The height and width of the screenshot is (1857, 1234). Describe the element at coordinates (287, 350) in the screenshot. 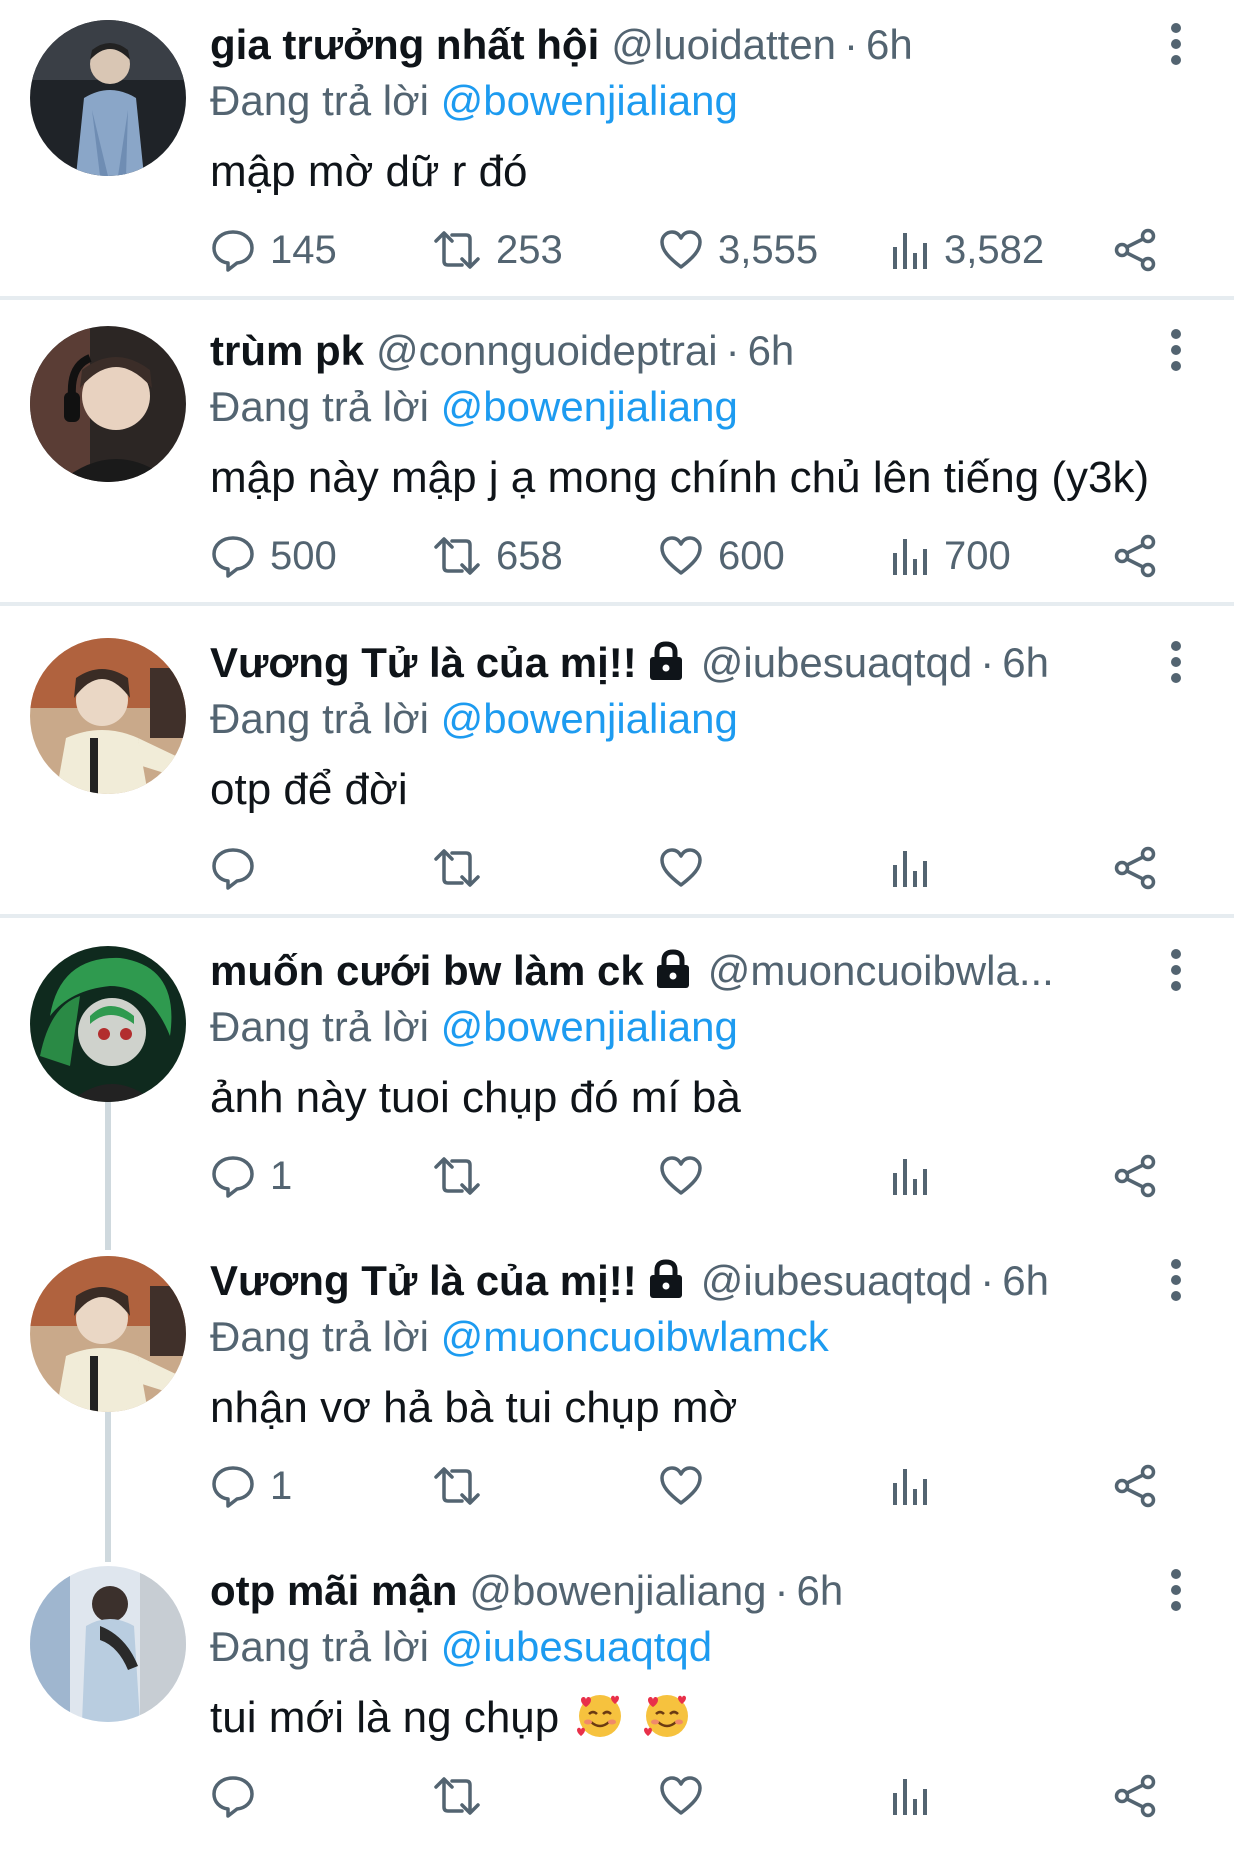

I see `display-name: trùm pk` at that location.